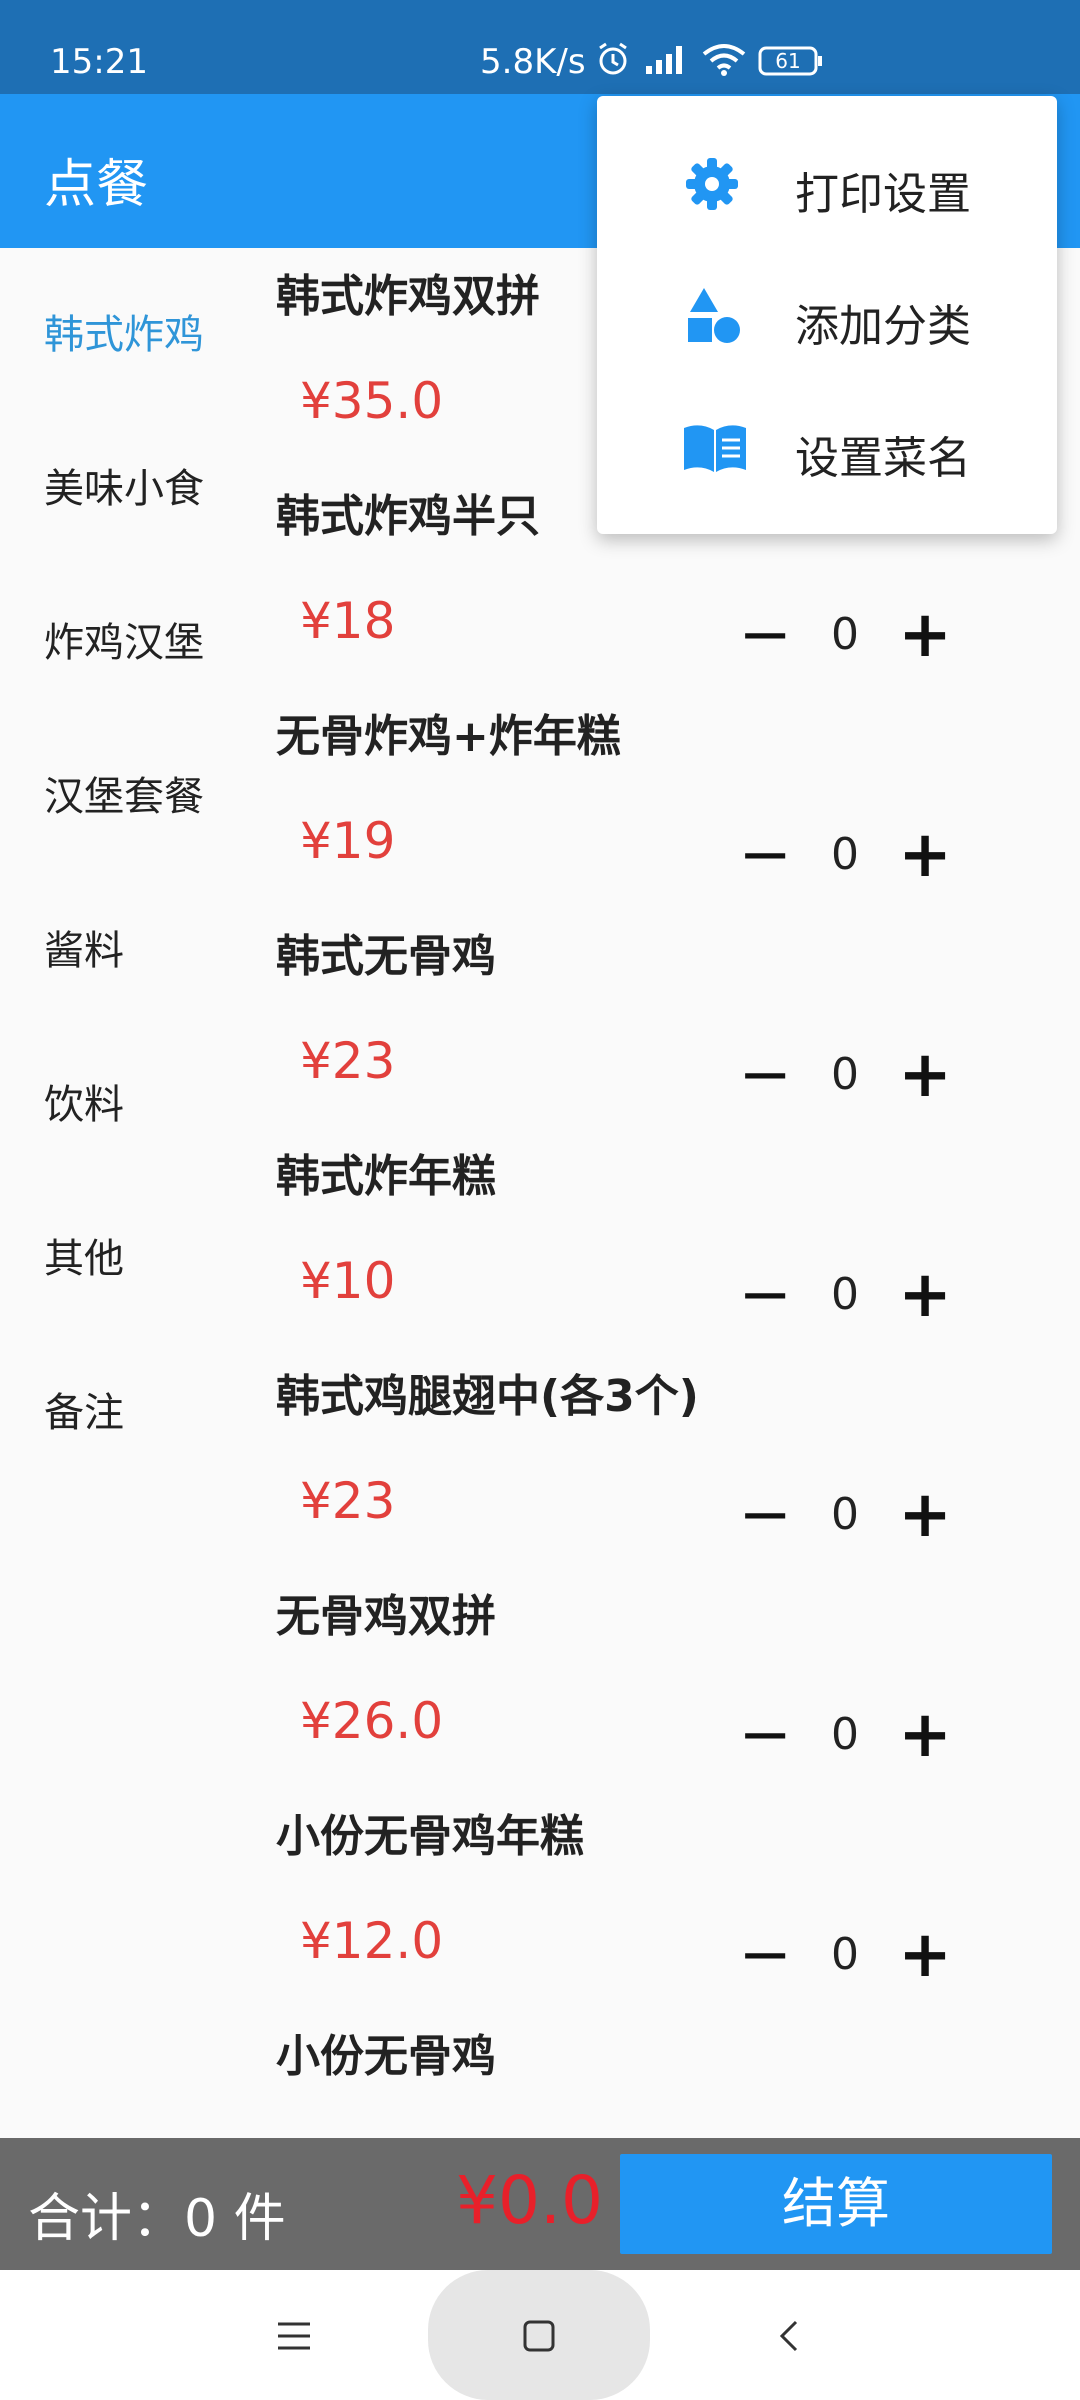 Image resolution: width=1080 pixels, height=2400 pixels. I want to click on system-nav-bar, so click(540, 2335).